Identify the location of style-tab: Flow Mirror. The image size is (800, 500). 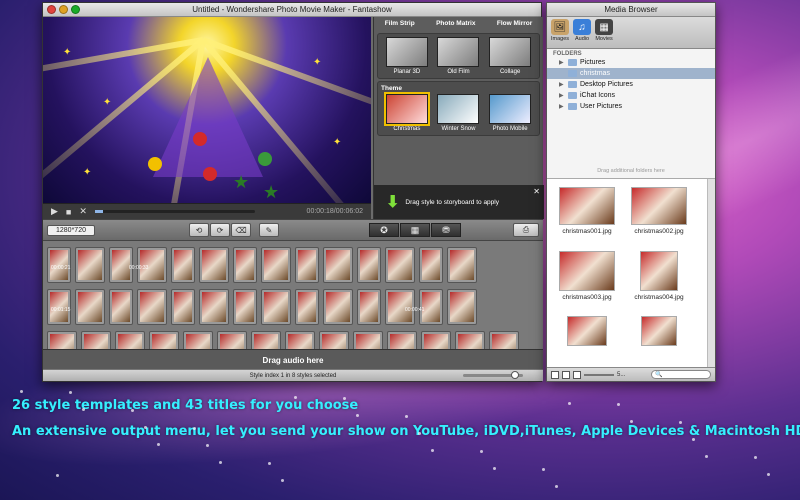
(514, 25).